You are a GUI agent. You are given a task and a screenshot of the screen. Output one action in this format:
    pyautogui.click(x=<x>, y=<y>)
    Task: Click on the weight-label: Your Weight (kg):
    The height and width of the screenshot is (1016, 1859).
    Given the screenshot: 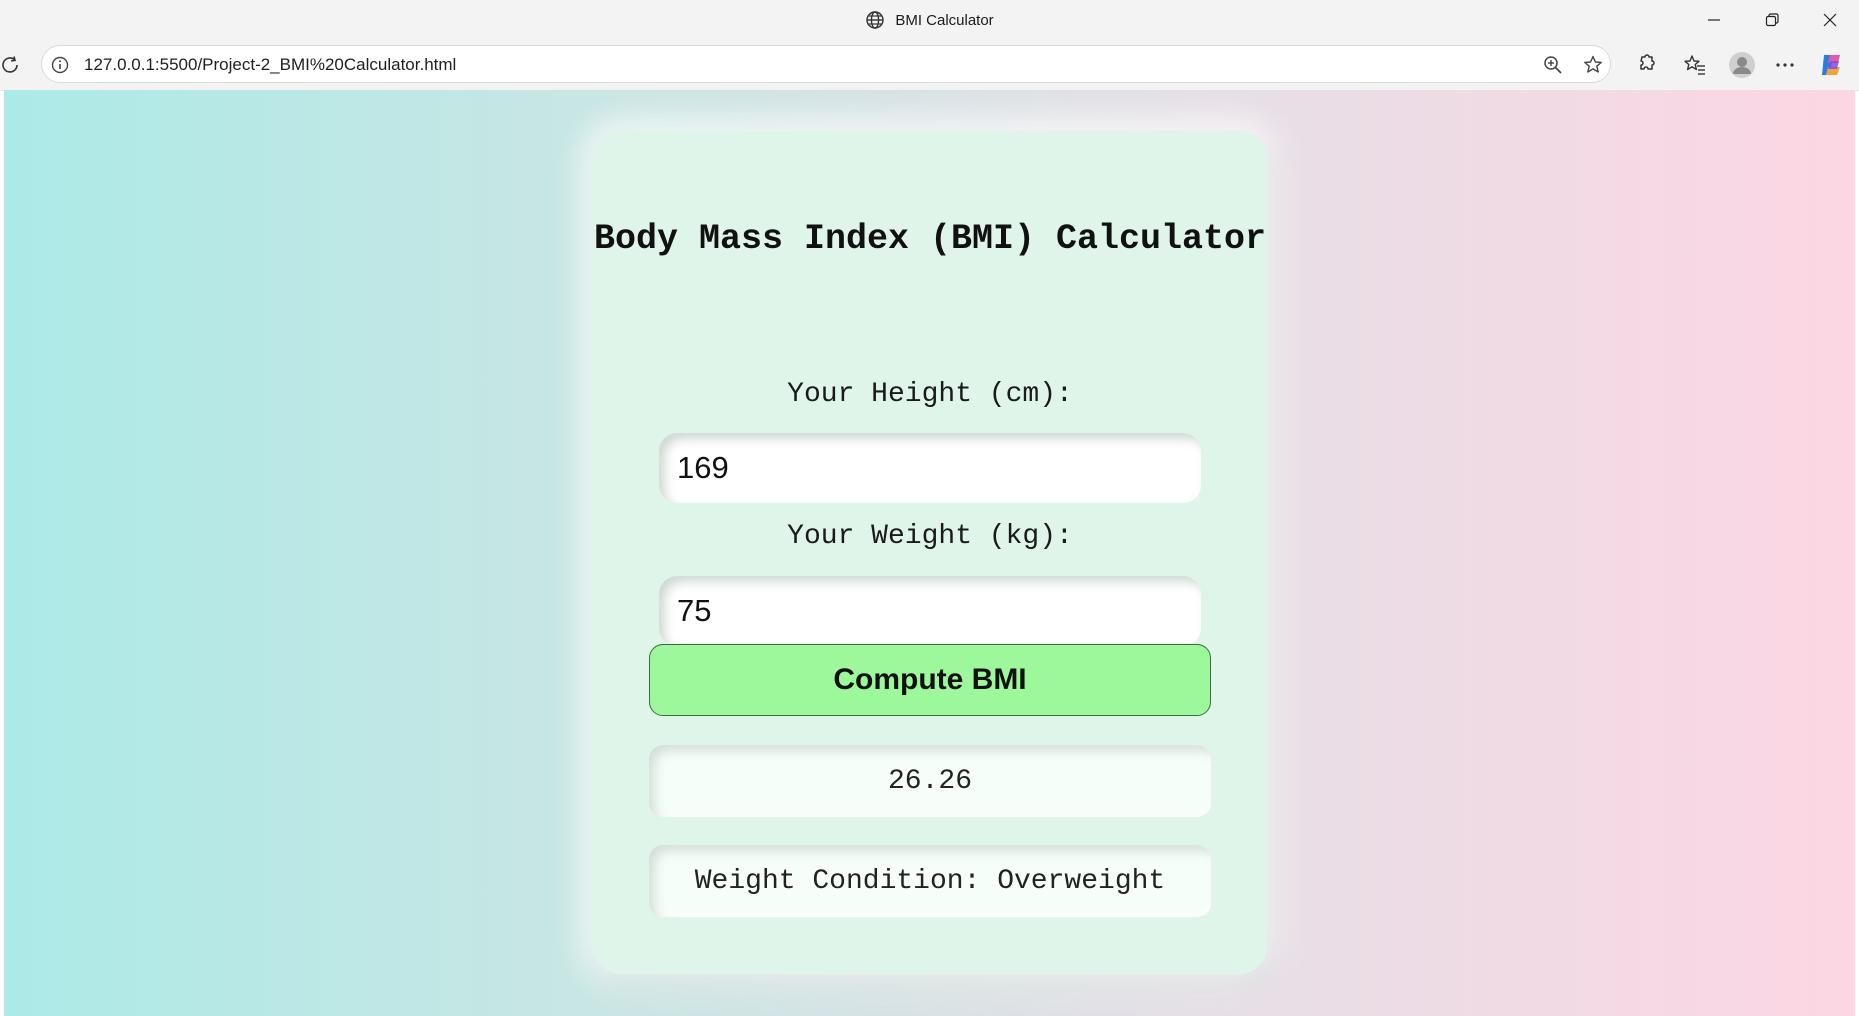 What is the action you would take?
    pyautogui.click(x=930, y=536)
    